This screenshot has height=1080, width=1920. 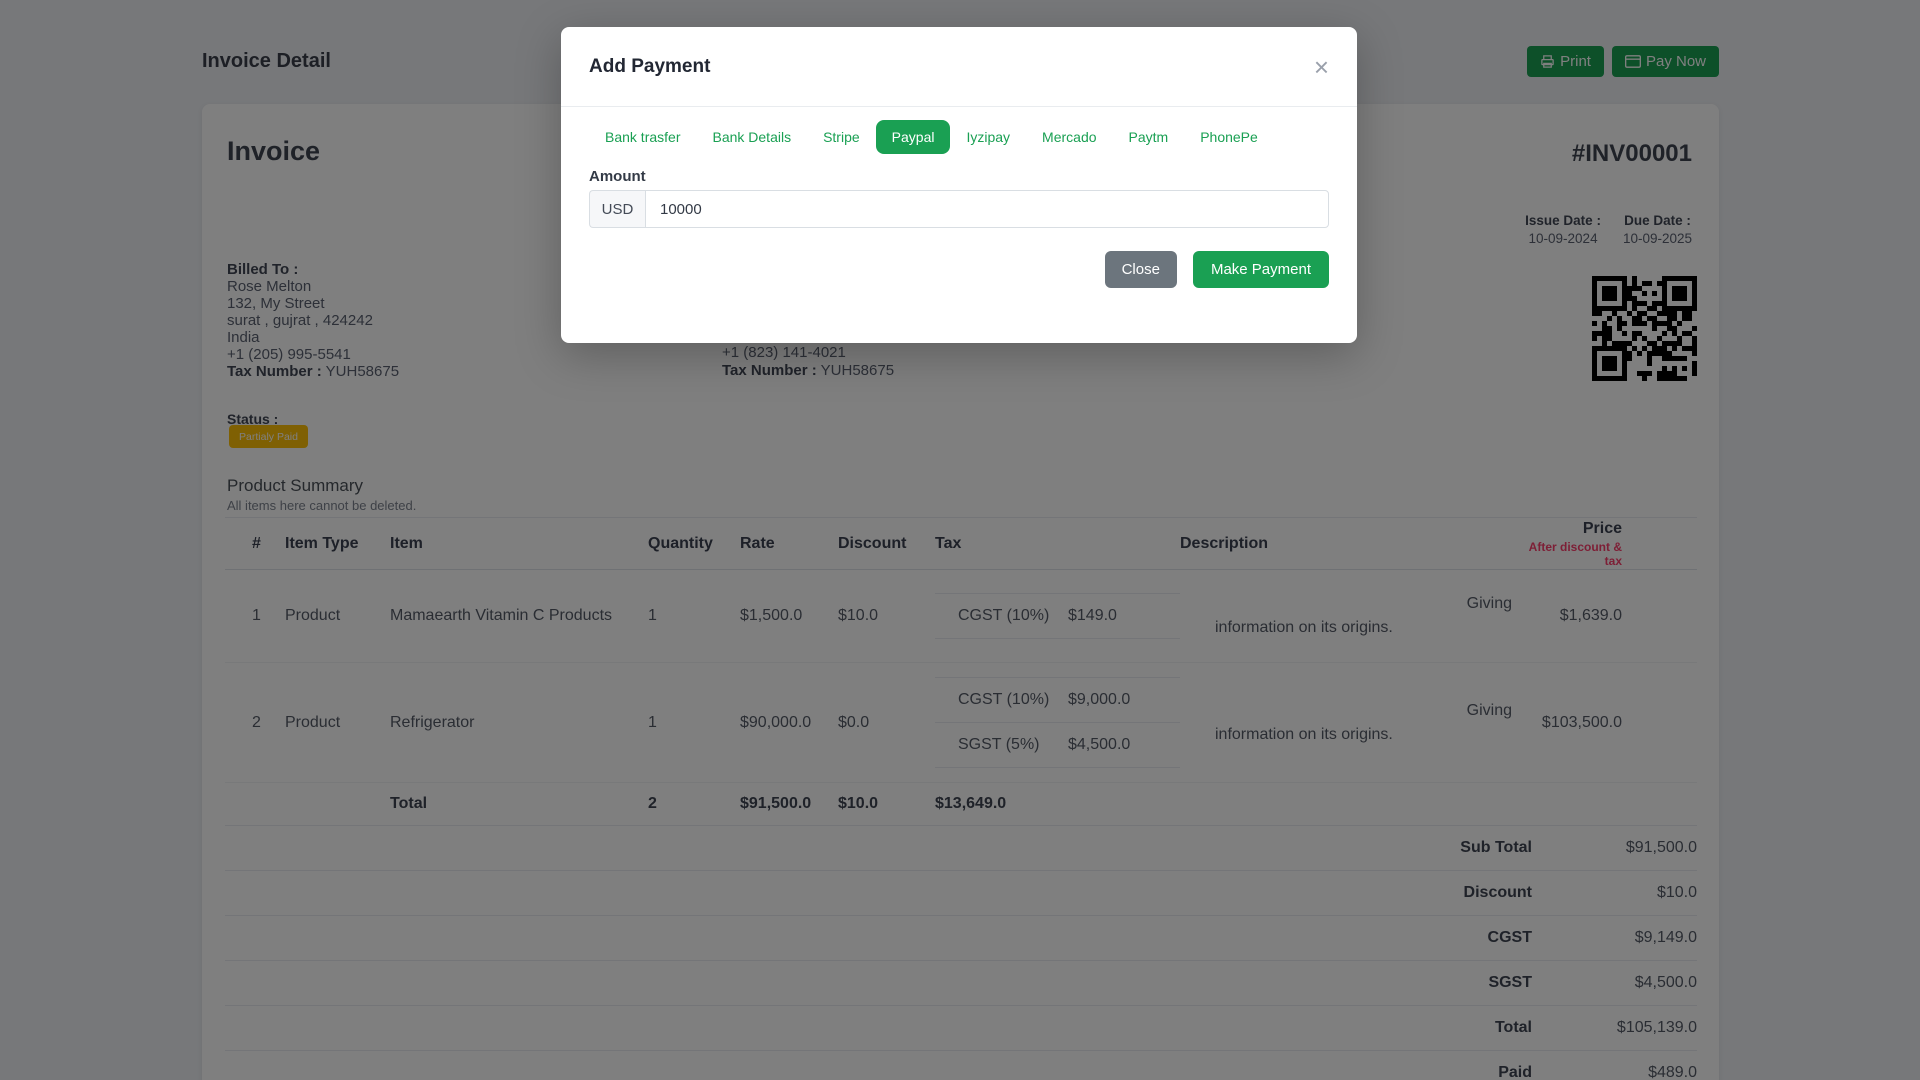 What do you see at coordinates (1069, 137) in the screenshot?
I see `tab-mercado: Mercado` at bounding box center [1069, 137].